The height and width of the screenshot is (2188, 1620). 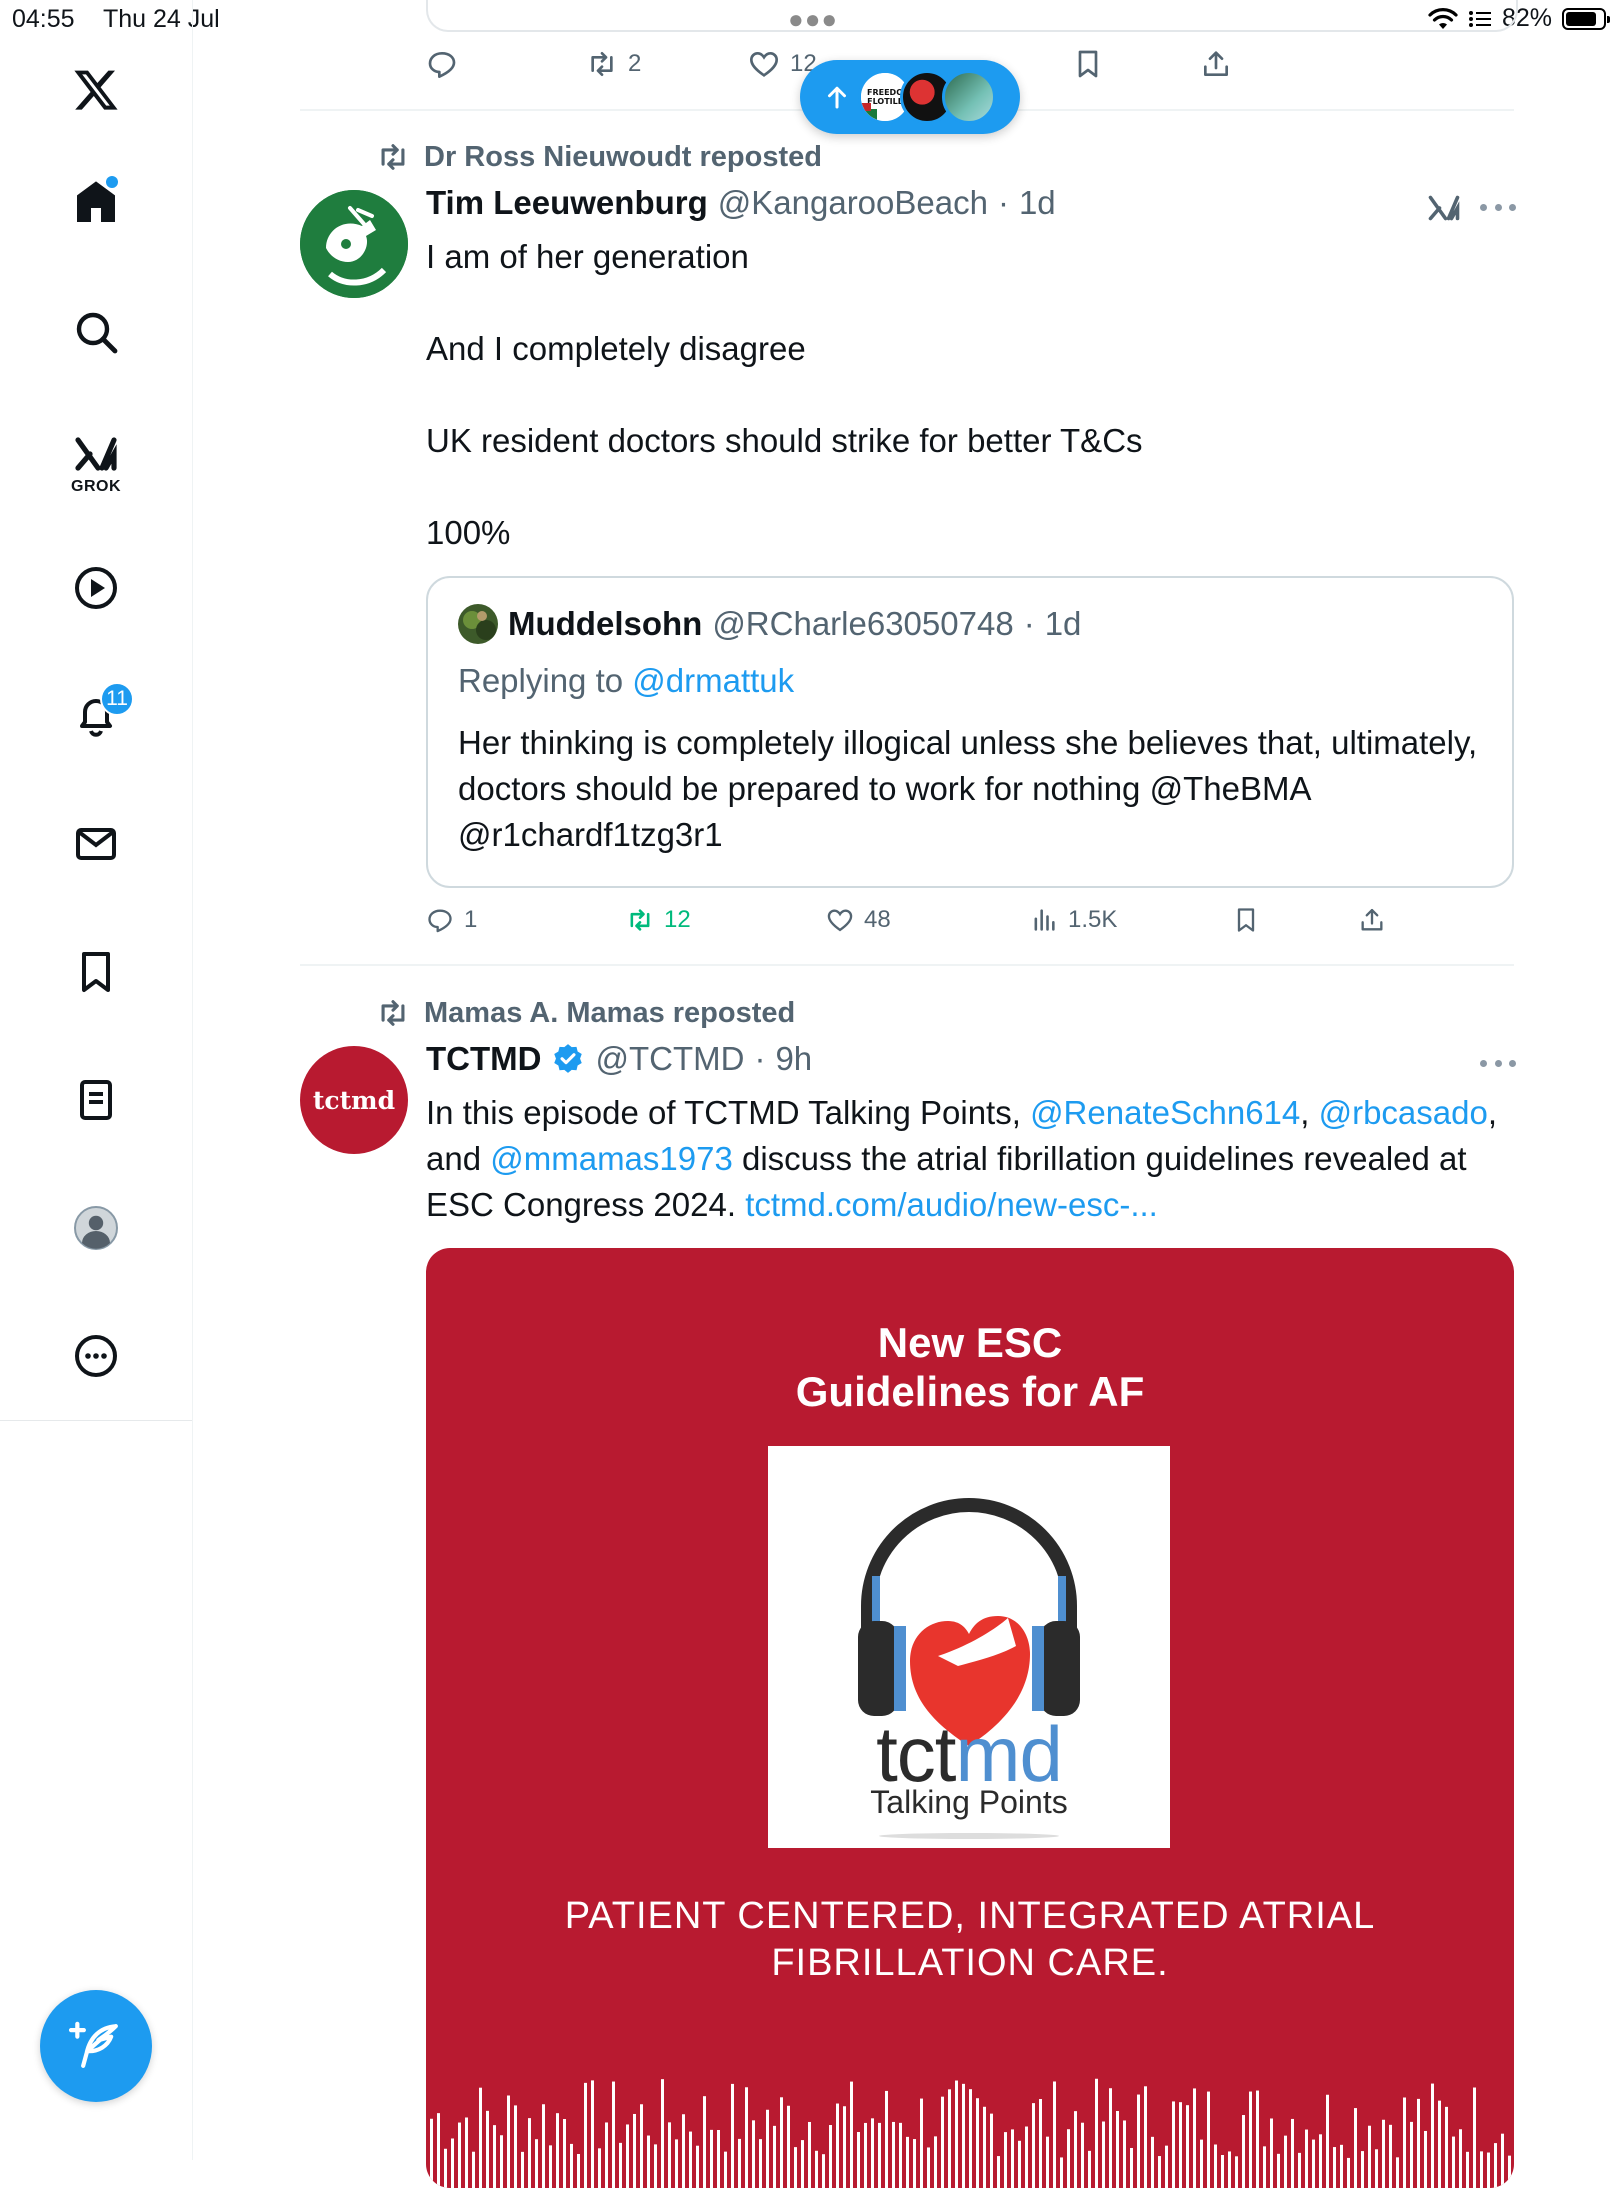 What do you see at coordinates (354, 244) in the screenshot?
I see `tweet-avatar` at bounding box center [354, 244].